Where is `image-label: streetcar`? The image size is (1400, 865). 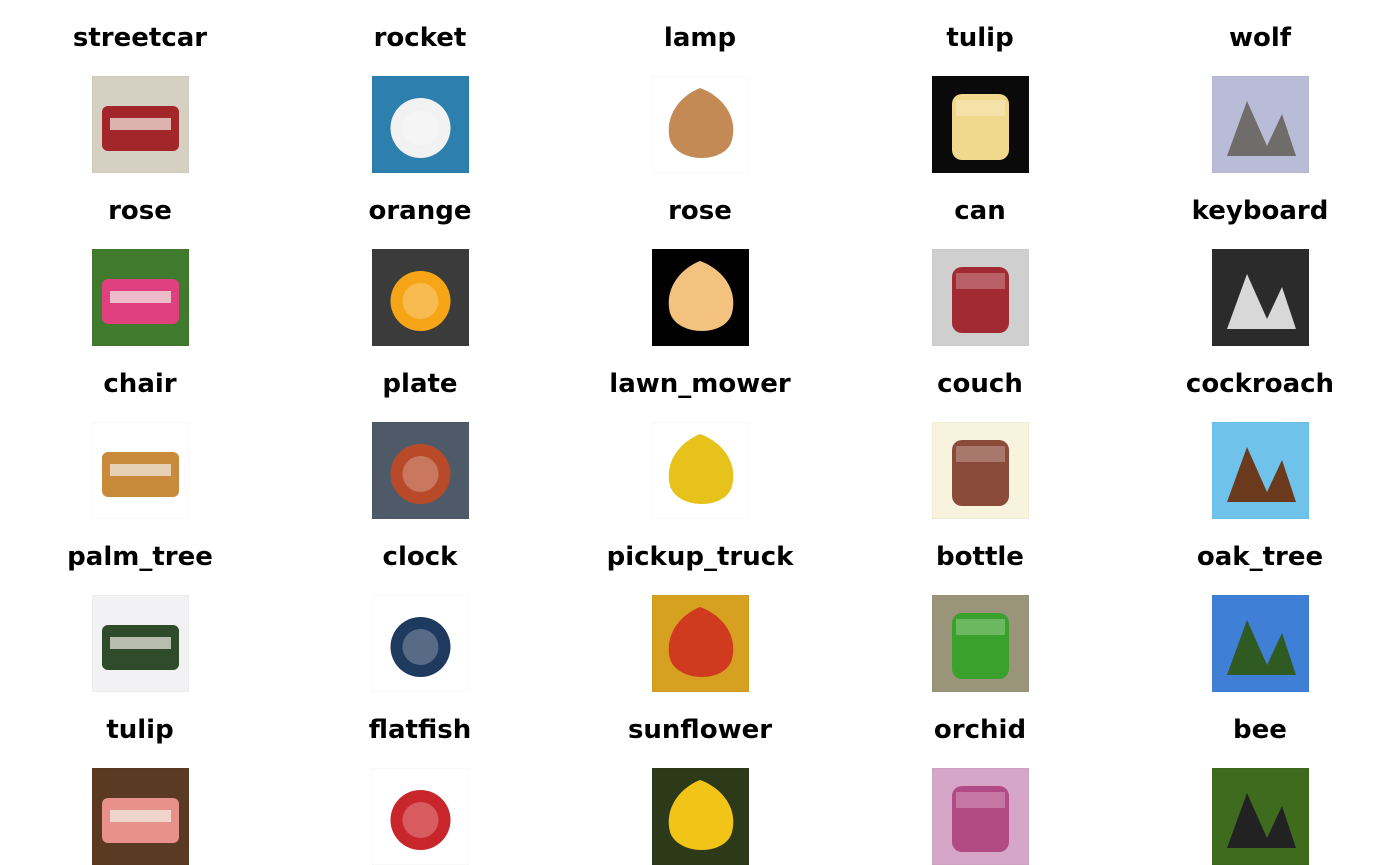
image-label: streetcar is located at coordinates (140, 38).